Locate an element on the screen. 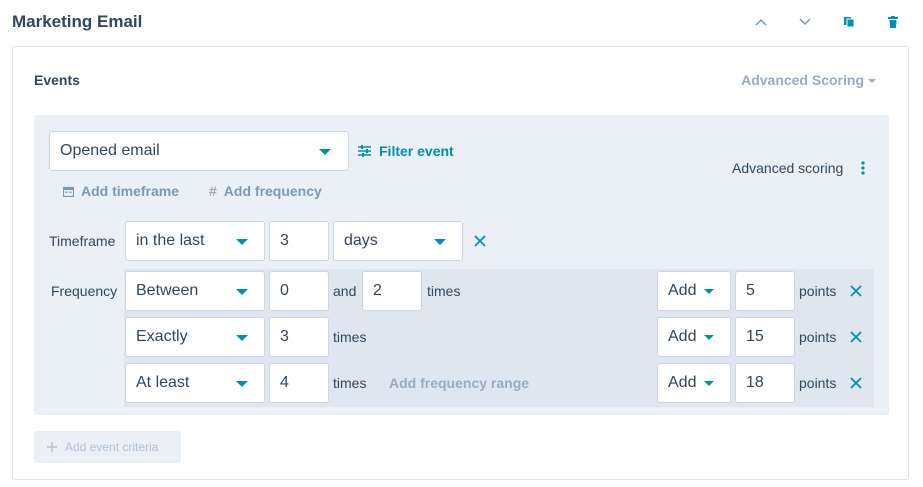 This screenshot has width=923, height=487. add-timeframe-label: Add timeframe is located at coordinates (130, 191).